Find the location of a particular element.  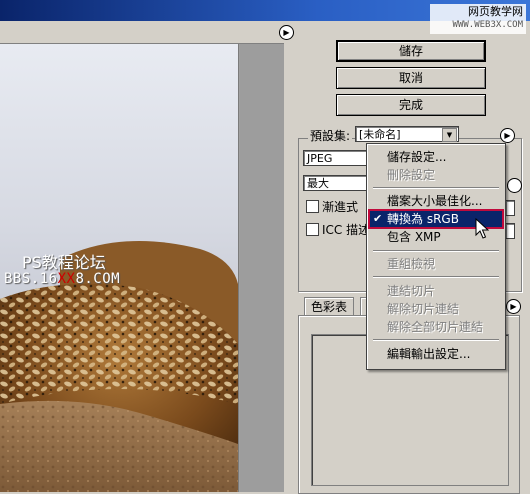

file-format-value: JPEG is located at coordinates (320, 158).